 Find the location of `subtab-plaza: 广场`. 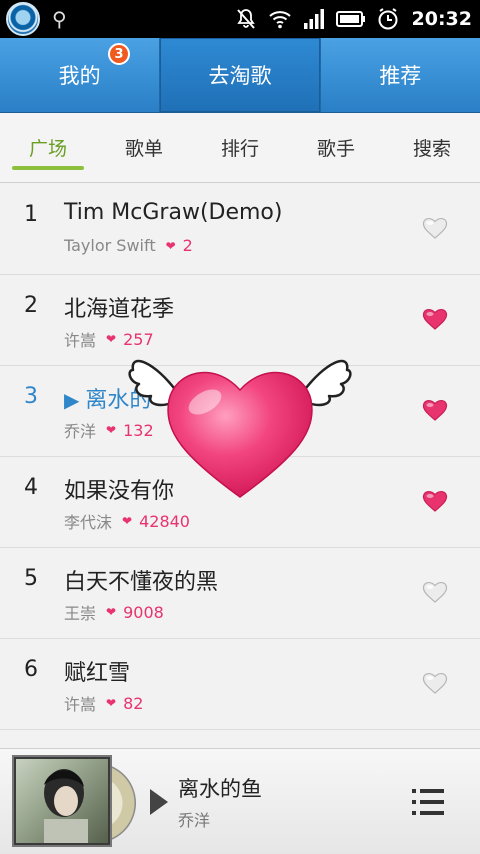

subtab-plaza: 广场 is located at coordinates (48, 147).